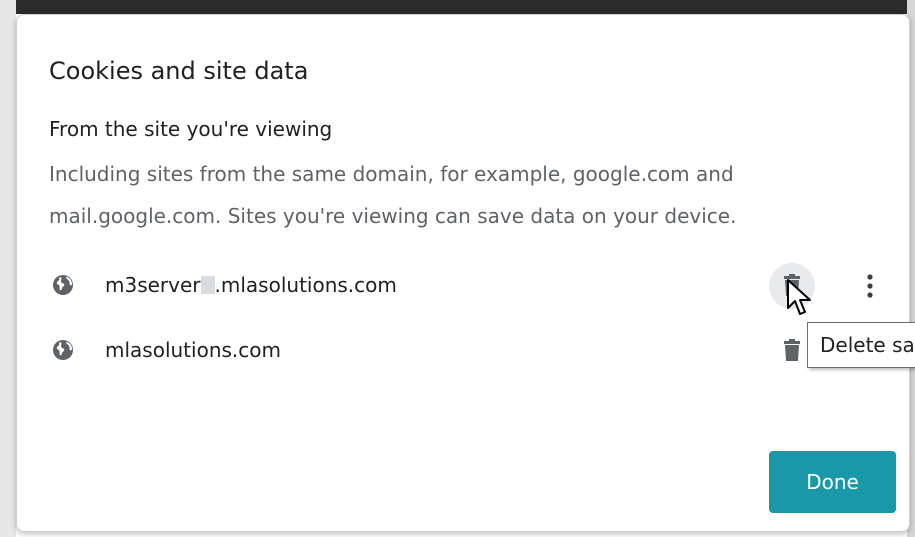  Describe the element at coordinates (8, 268) in the screenshot. I see `background-window-left` at that location.